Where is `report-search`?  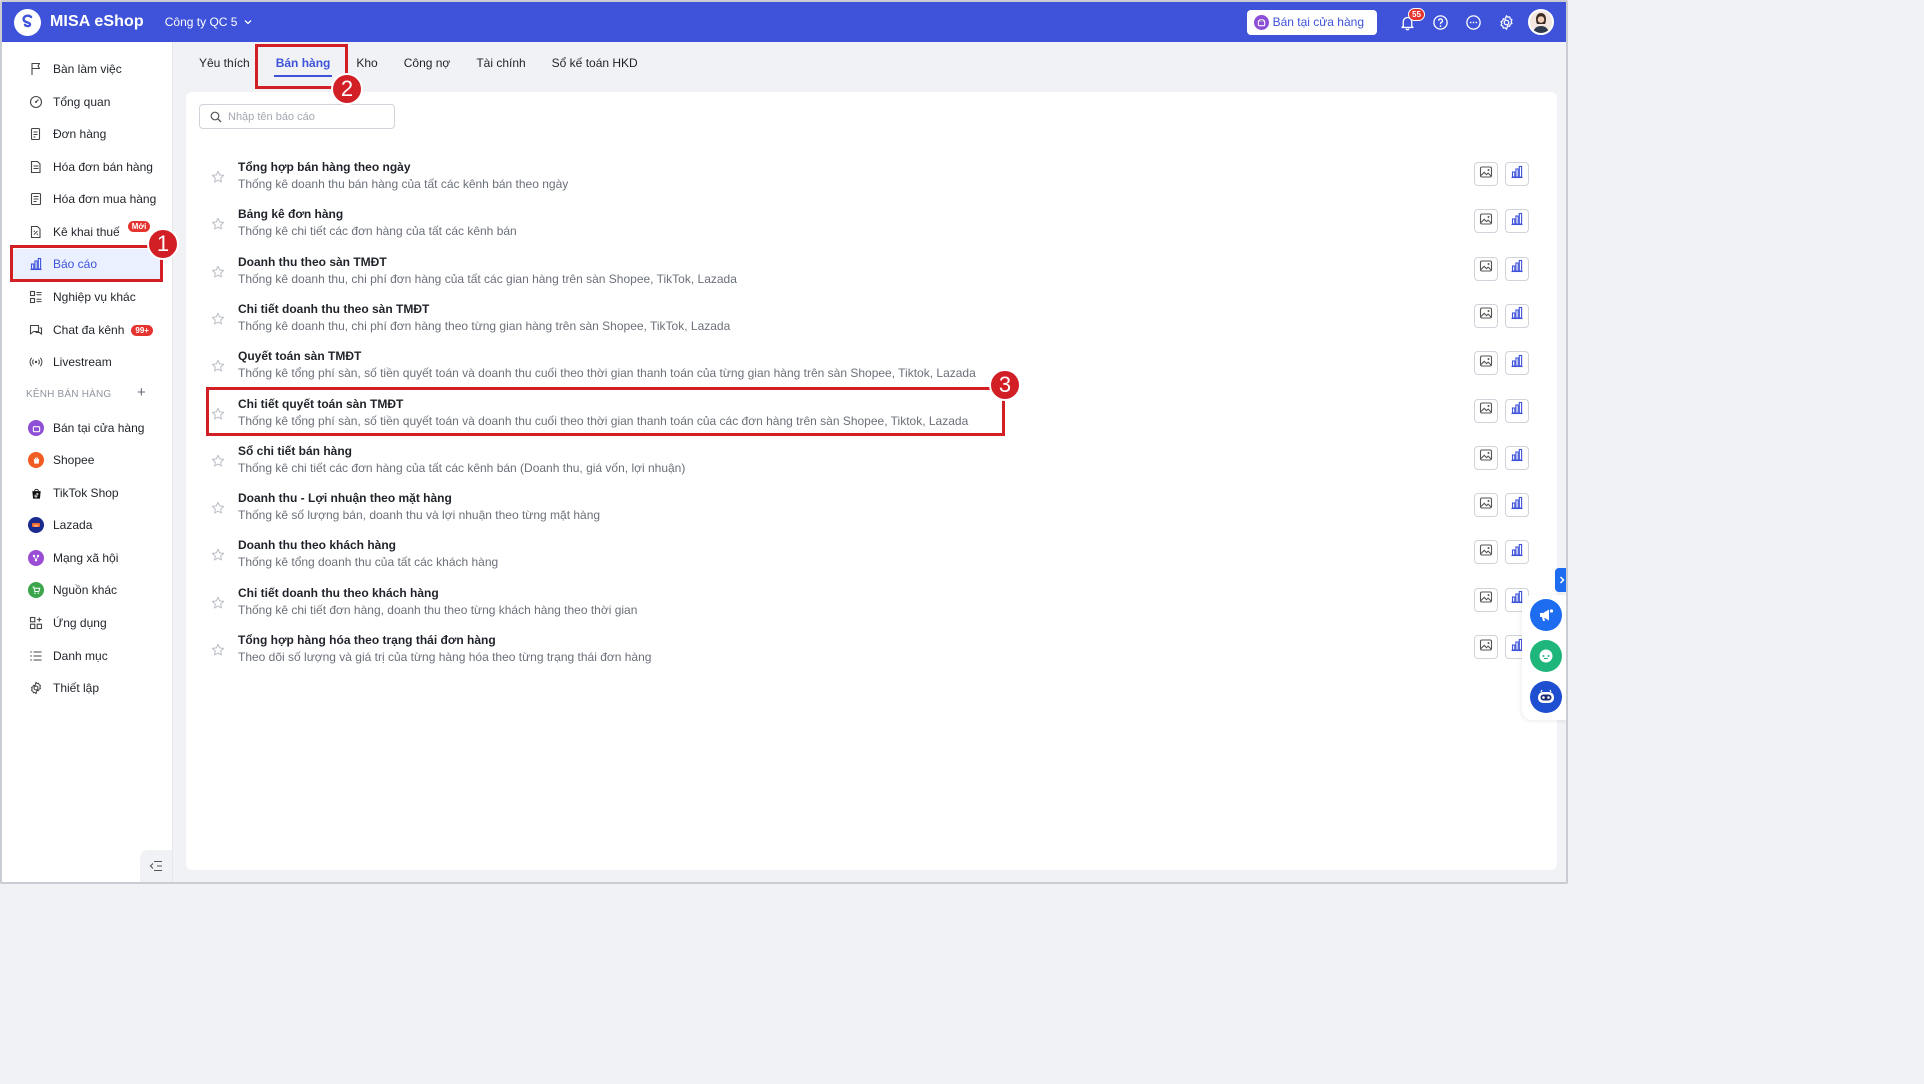 report-search is located at coordinates (297, 116).